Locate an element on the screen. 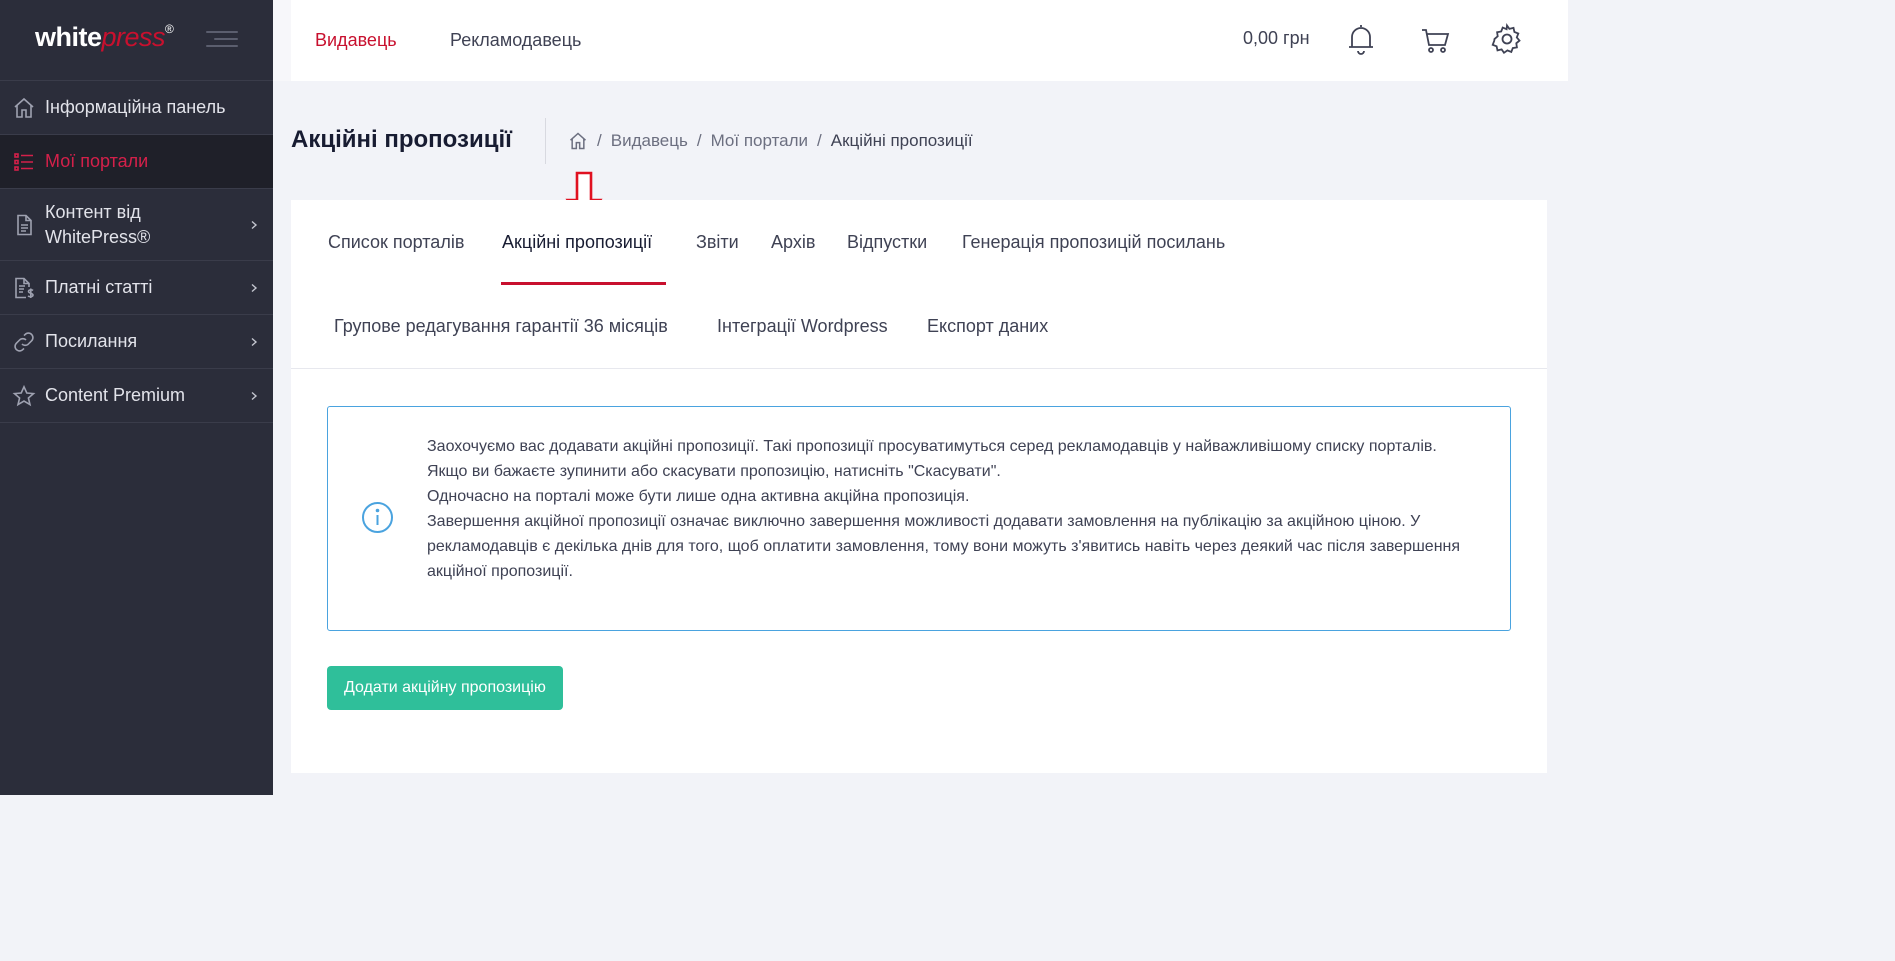 The width and height of the screenshot is (1895, 961). tab-advertiser-label: Рекламодавець is located at coordinates (516, 40).